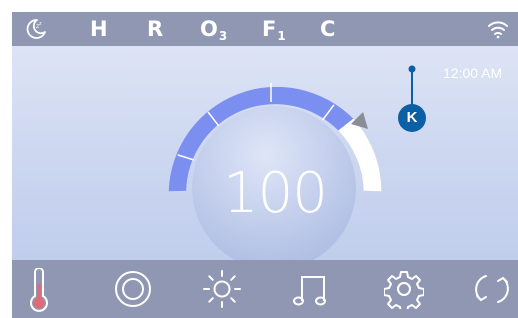 Image resolution: width=518 pixels, height=318 pixels. I want to click on ozone-indicator: O3, so click(214, 30).